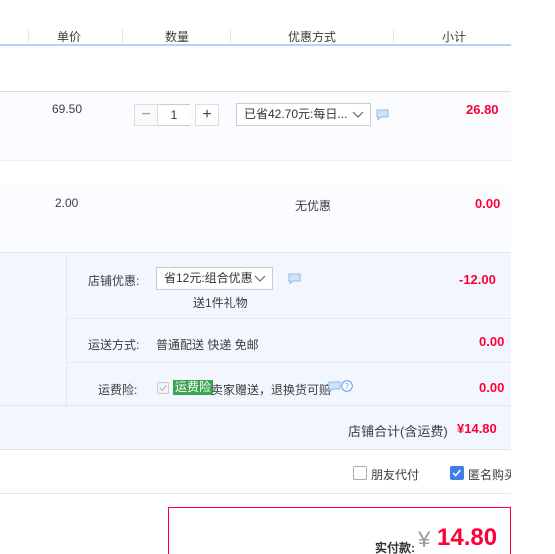  Describe the element at coordinates (492, 387) in the screenshot. I see `insurance-amount: 0.00` at that location.